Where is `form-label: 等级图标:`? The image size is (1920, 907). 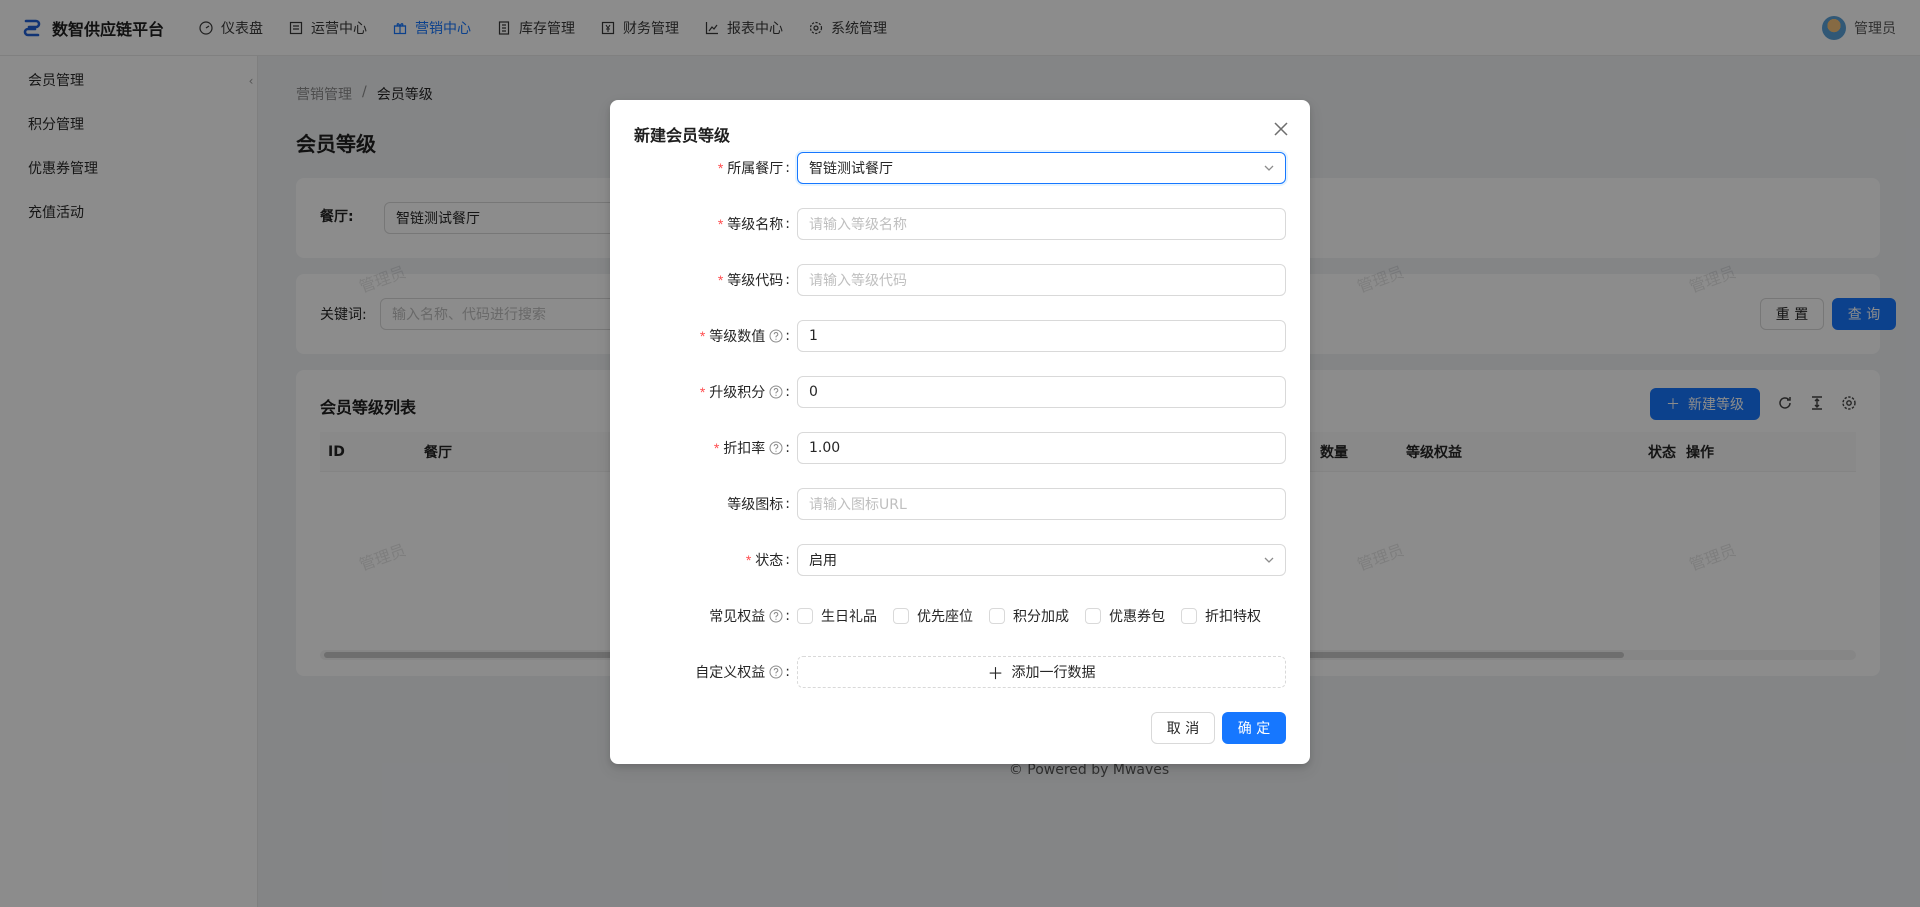 form-label: 等级图标: is located at coordinates (758, 504).